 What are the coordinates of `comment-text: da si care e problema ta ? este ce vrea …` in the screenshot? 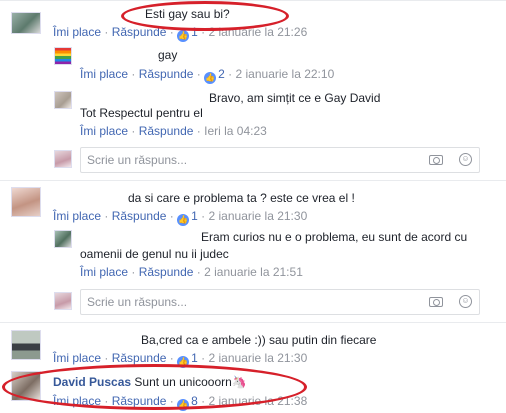 It's located at (241, 198).